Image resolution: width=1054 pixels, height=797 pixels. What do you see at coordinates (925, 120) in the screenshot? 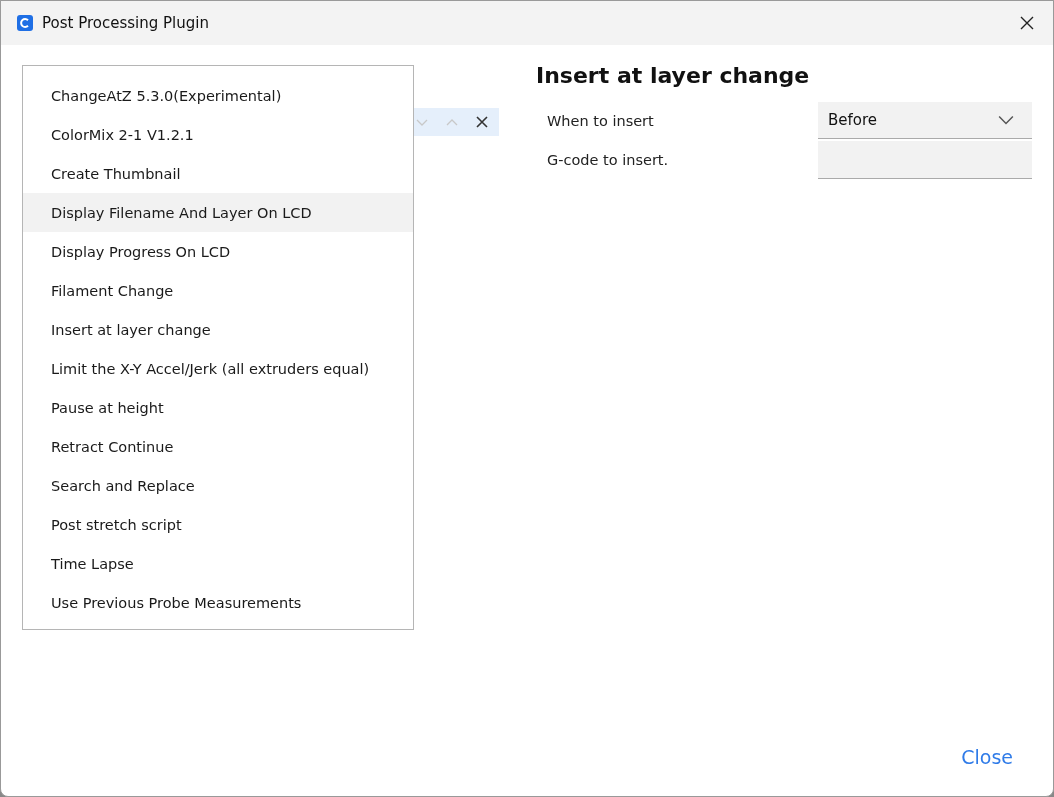
I see `dropdown: Before` at bounding box center [925, 120].